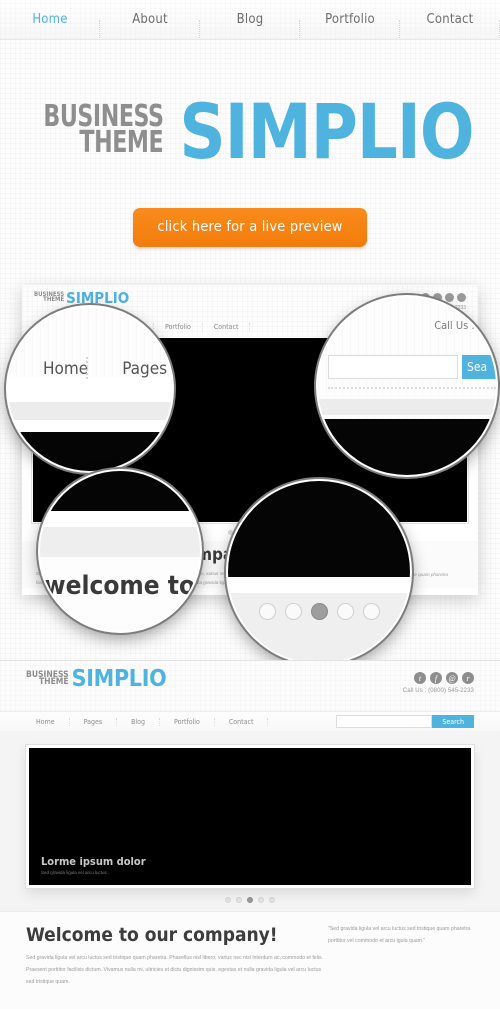  What do you see at coordinates (420, 678) in the screenshot?
I see `twitter-icon: t` at bounding box center [420, 678].